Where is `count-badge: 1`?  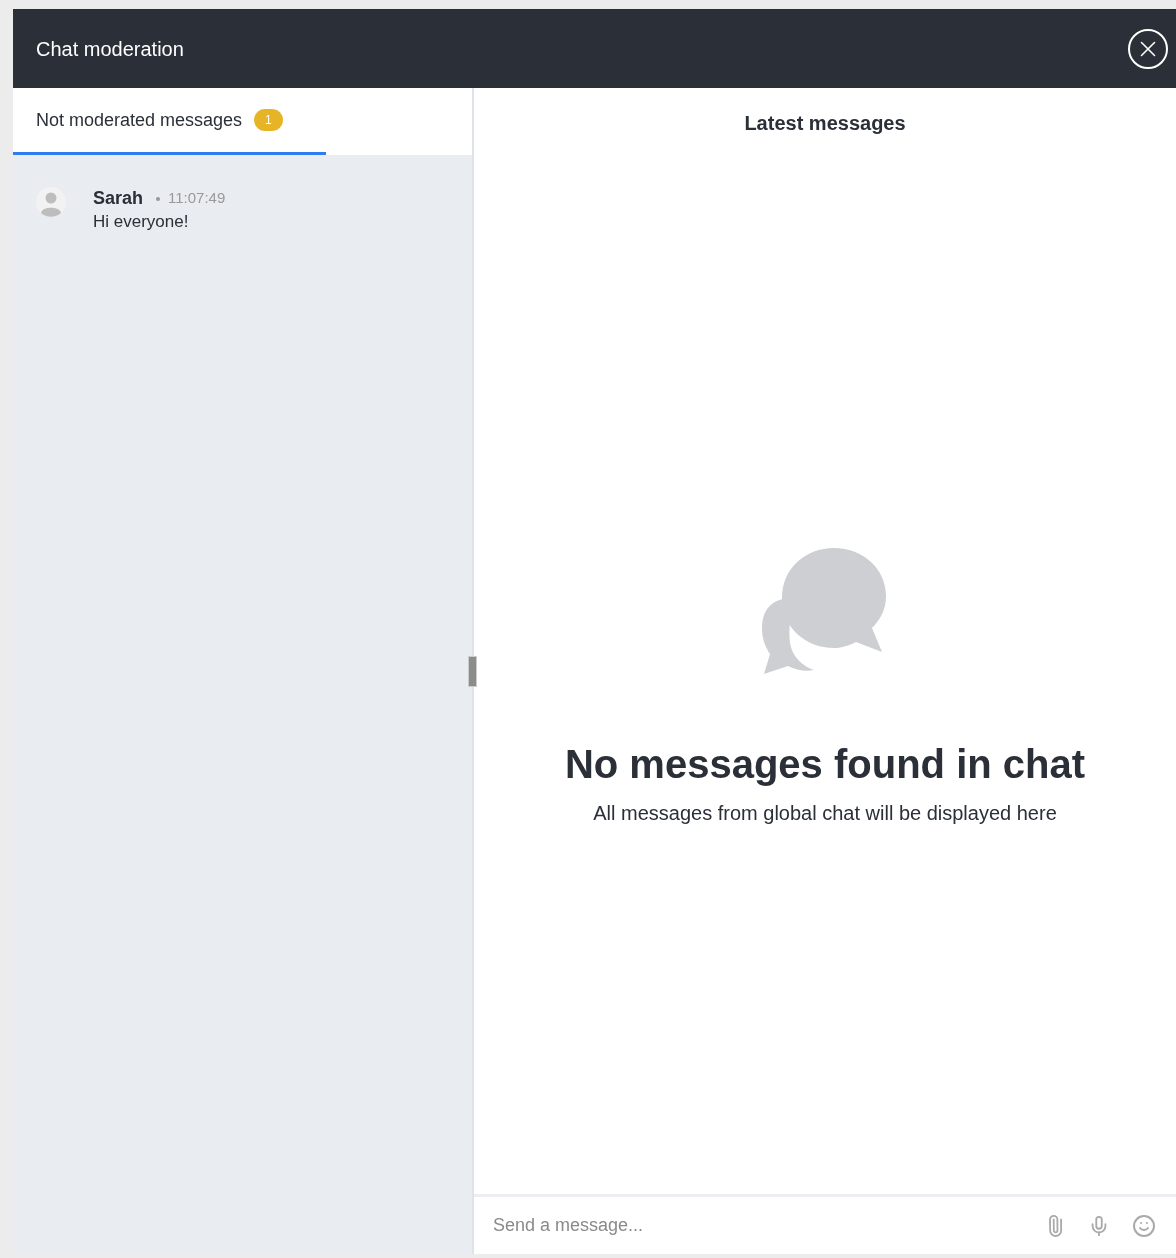
count-badge: 1 is located at coordinates (268, 120).